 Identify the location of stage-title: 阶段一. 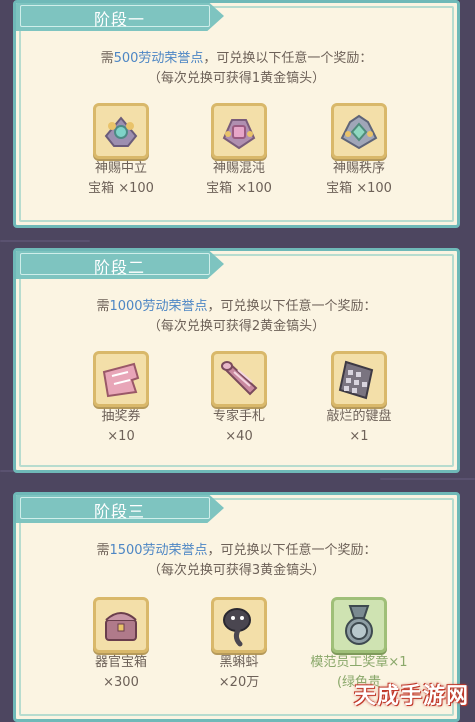
(120, 19).